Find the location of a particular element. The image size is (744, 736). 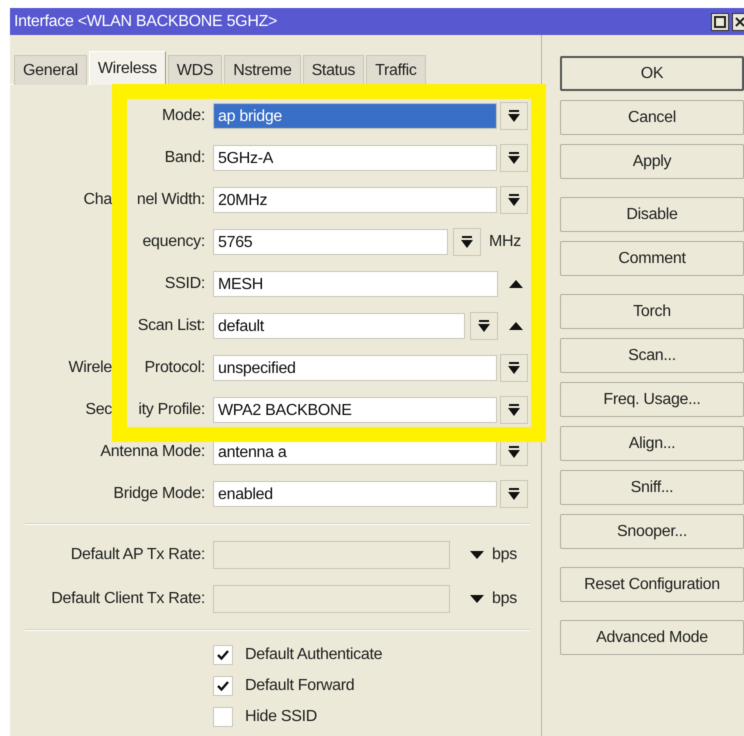

dialog-button: Comment is located at coordinates (652, 258).